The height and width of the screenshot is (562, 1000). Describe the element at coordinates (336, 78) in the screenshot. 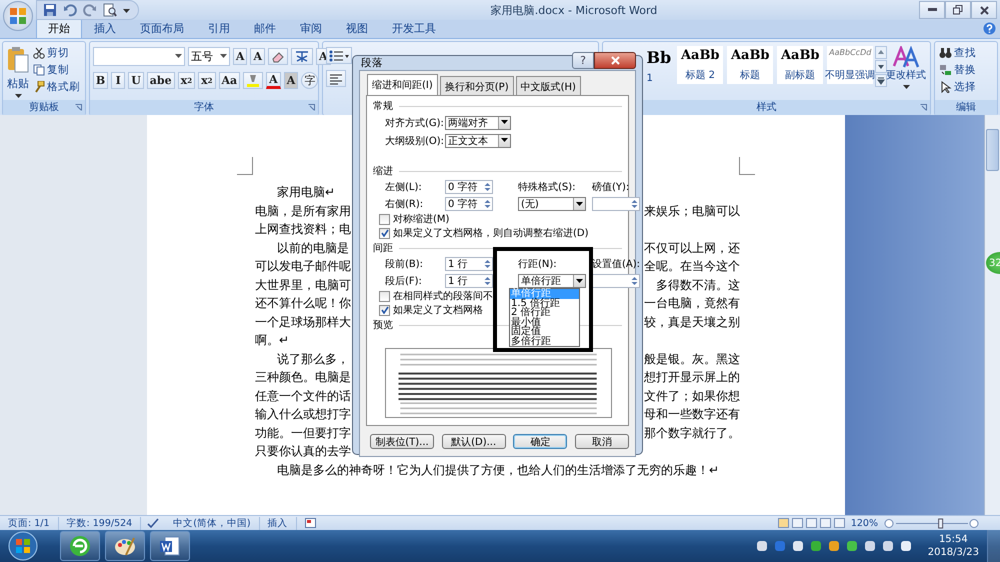

I see `align-left-button` at that location.